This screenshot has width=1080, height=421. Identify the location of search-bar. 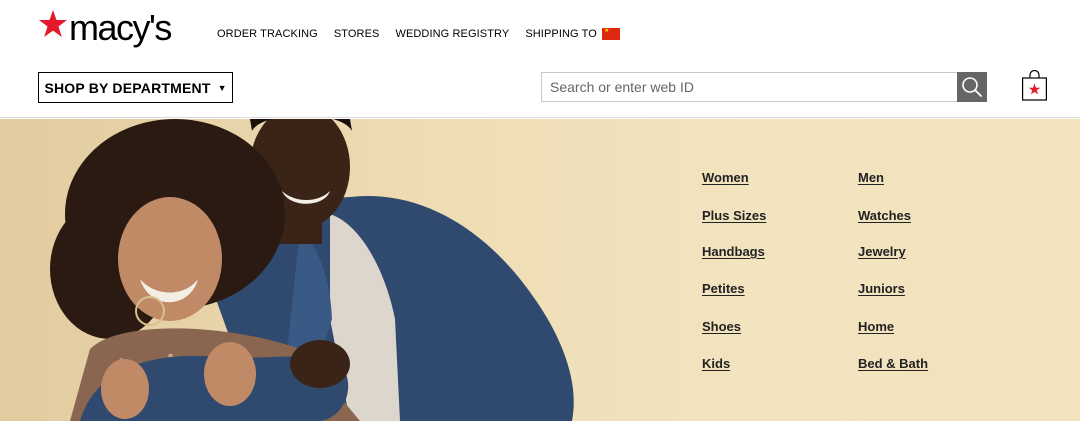
(764, 87).